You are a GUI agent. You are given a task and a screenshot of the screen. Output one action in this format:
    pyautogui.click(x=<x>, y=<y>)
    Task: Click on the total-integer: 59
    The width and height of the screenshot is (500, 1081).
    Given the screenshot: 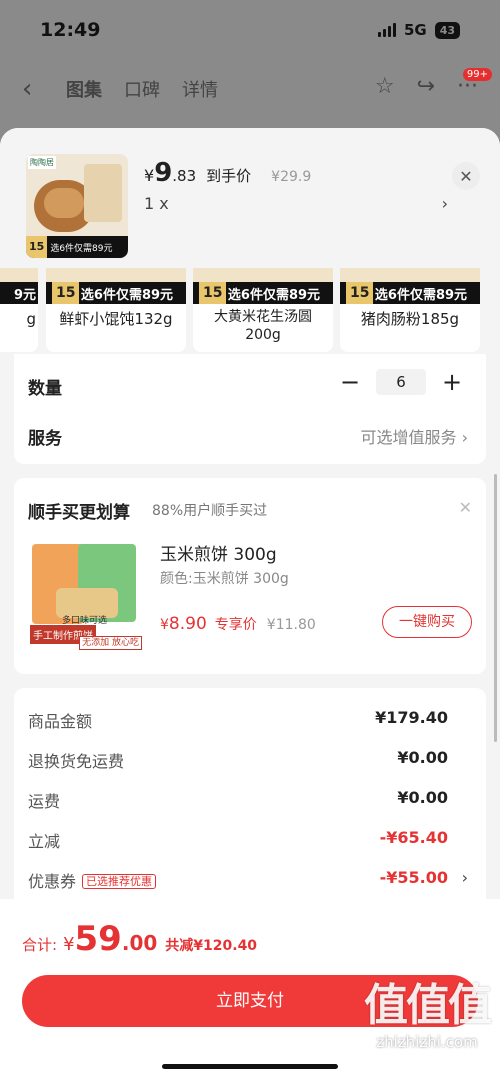 What is the action you would take?
    pyautogui.click(x=98, y=939)
    